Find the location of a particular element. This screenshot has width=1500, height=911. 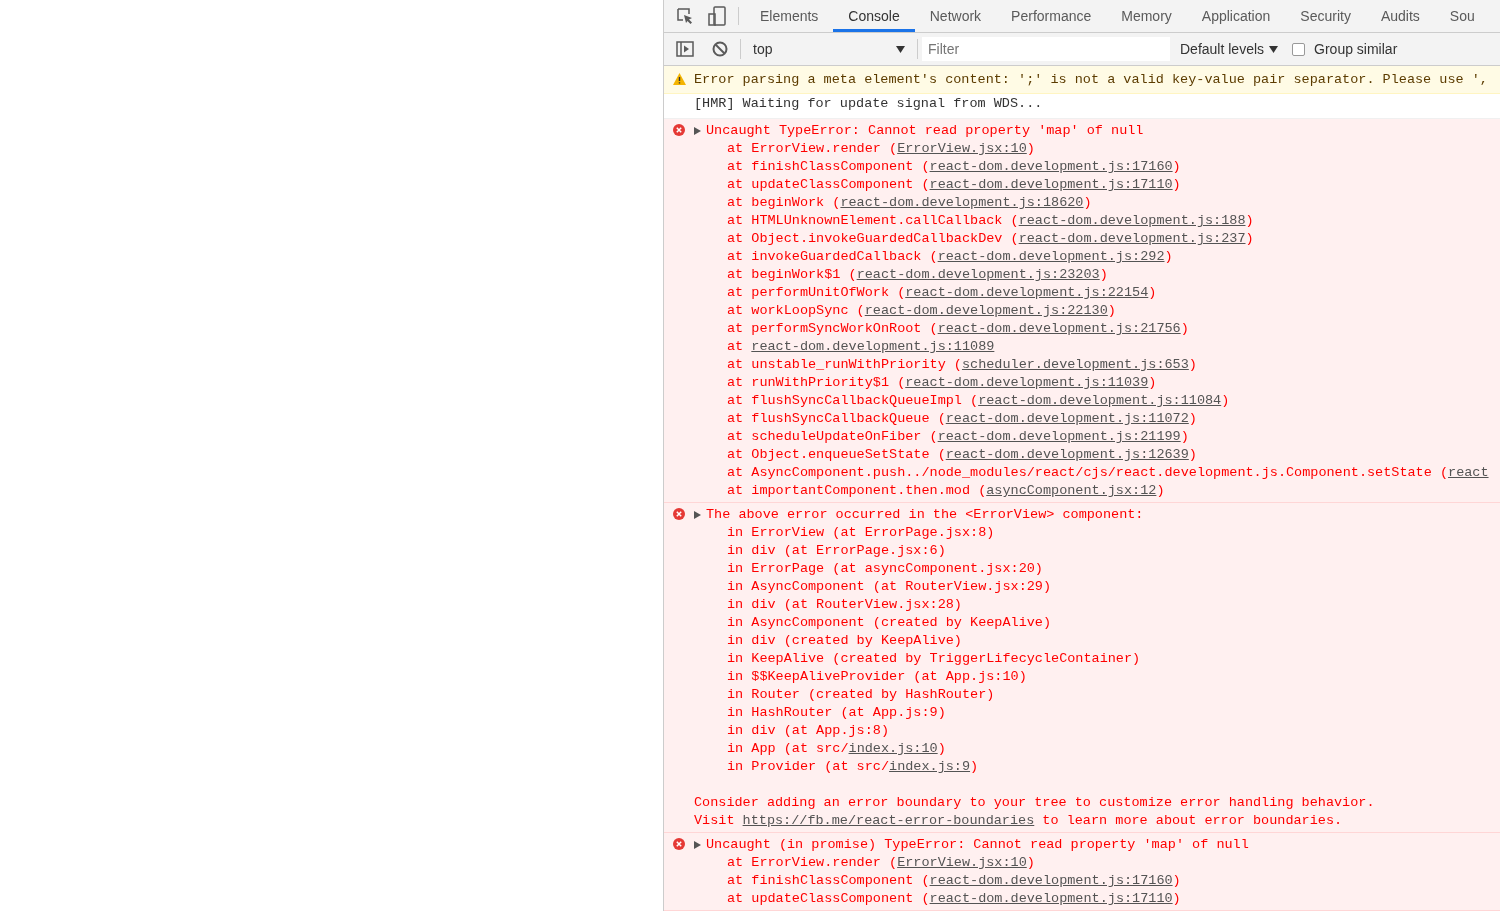

source-link: react-dom.development.js:12639 is located at coordinates (1067, 454).